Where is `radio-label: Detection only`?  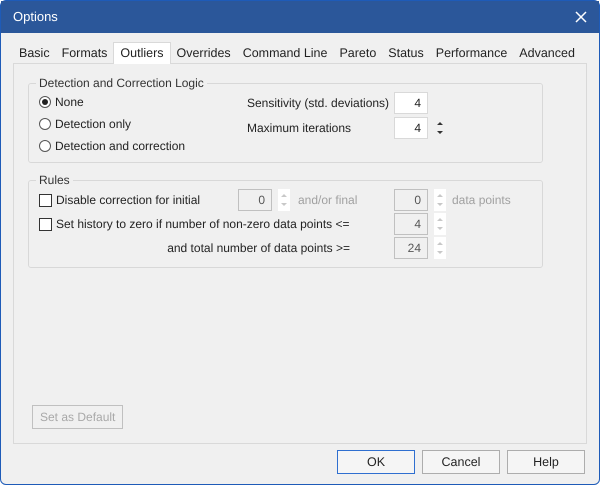 radio-label: Detection only is located at coordinates (93, 124).